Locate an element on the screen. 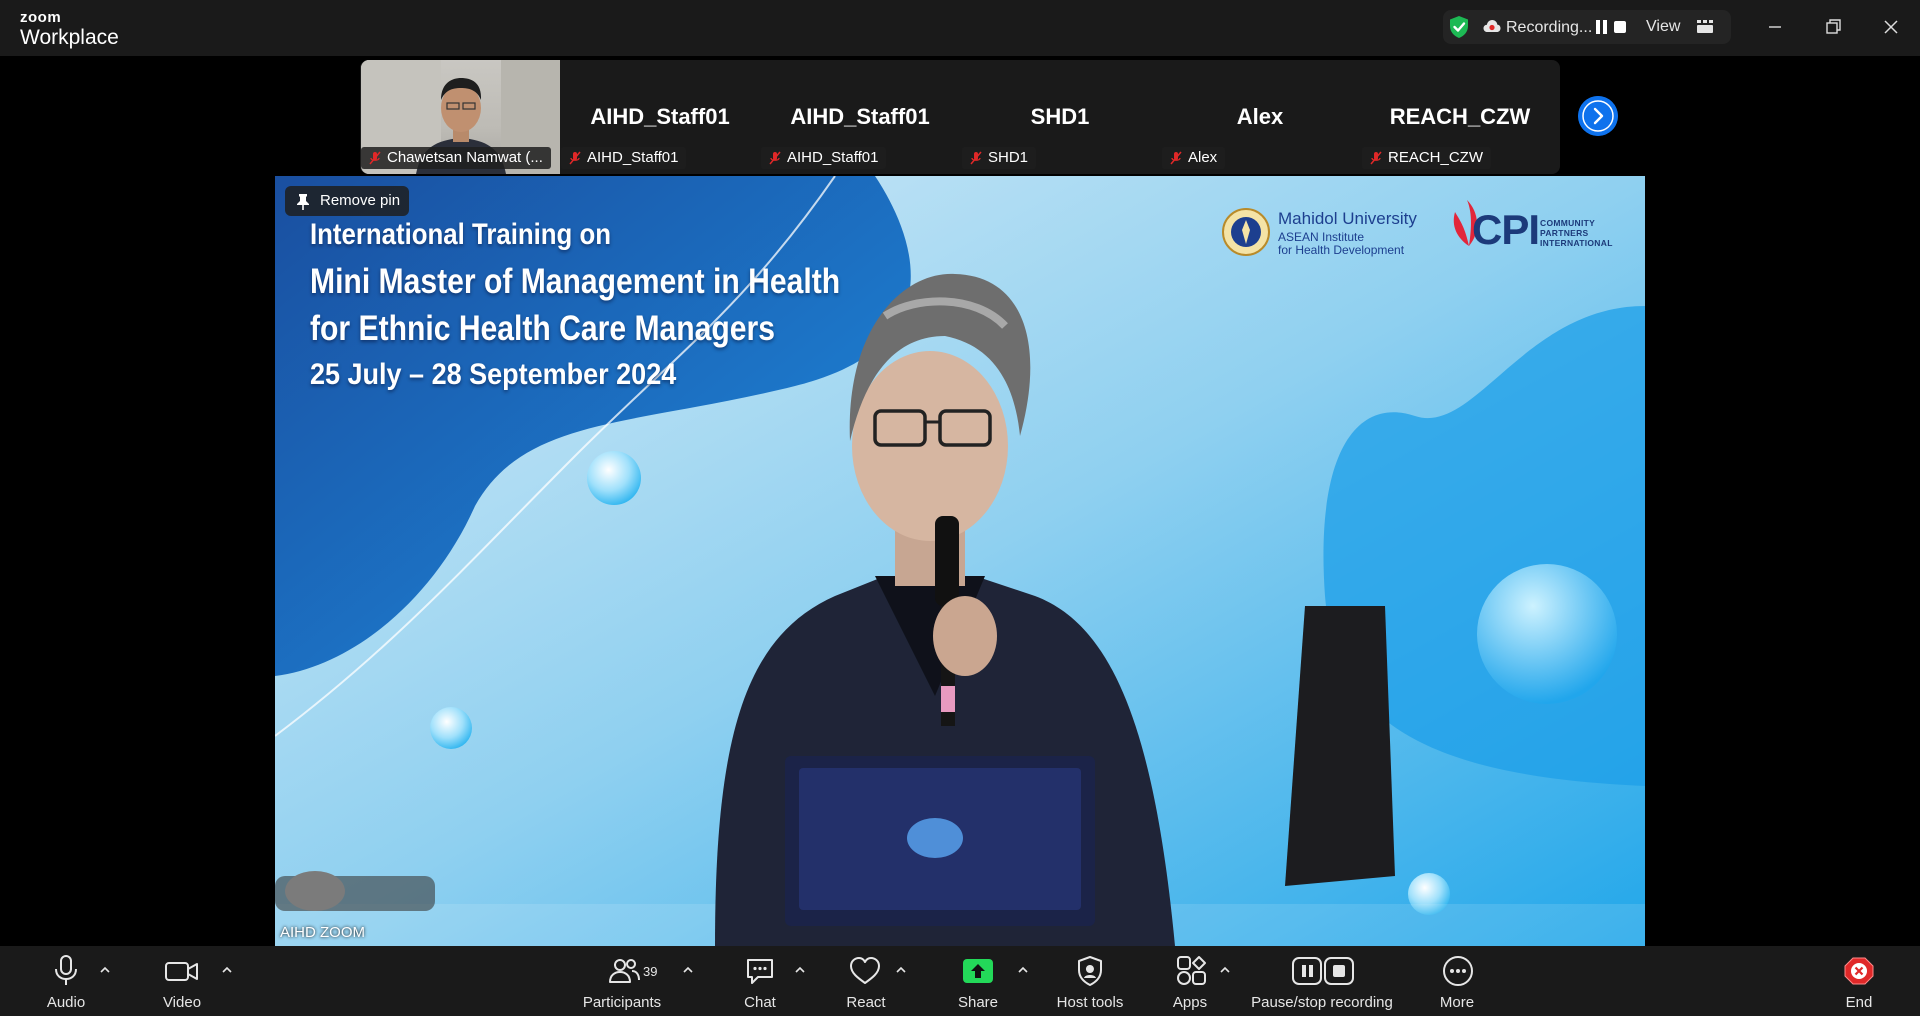 This screenshot has width=1920, height=1016. cpi-logo-text: CPI is located at coordinates (1506, 229).